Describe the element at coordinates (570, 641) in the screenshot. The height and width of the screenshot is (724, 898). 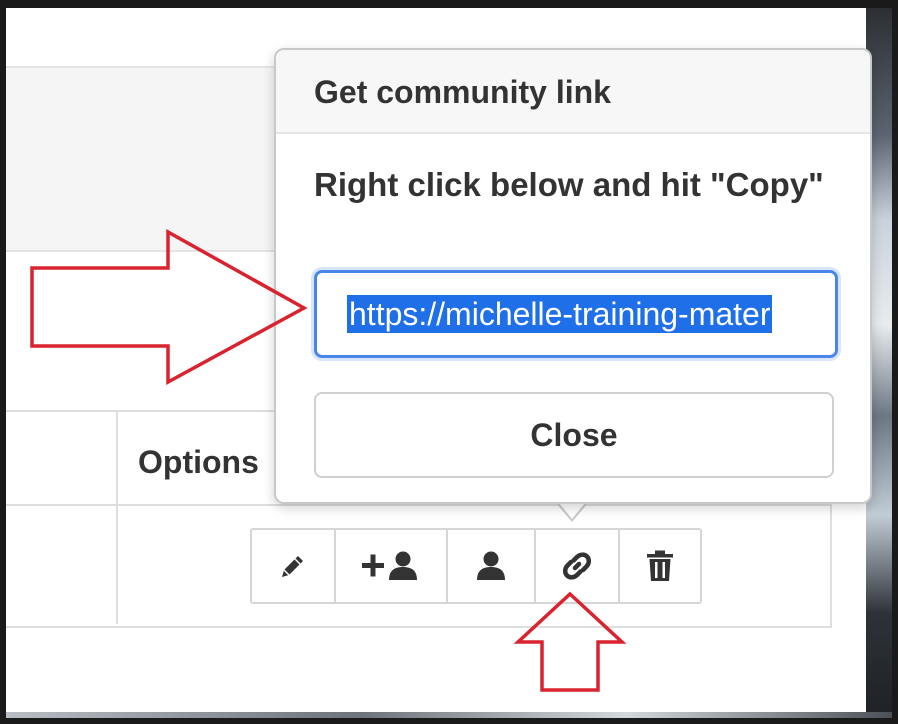
I see `up-arrow-annotation` at that location.